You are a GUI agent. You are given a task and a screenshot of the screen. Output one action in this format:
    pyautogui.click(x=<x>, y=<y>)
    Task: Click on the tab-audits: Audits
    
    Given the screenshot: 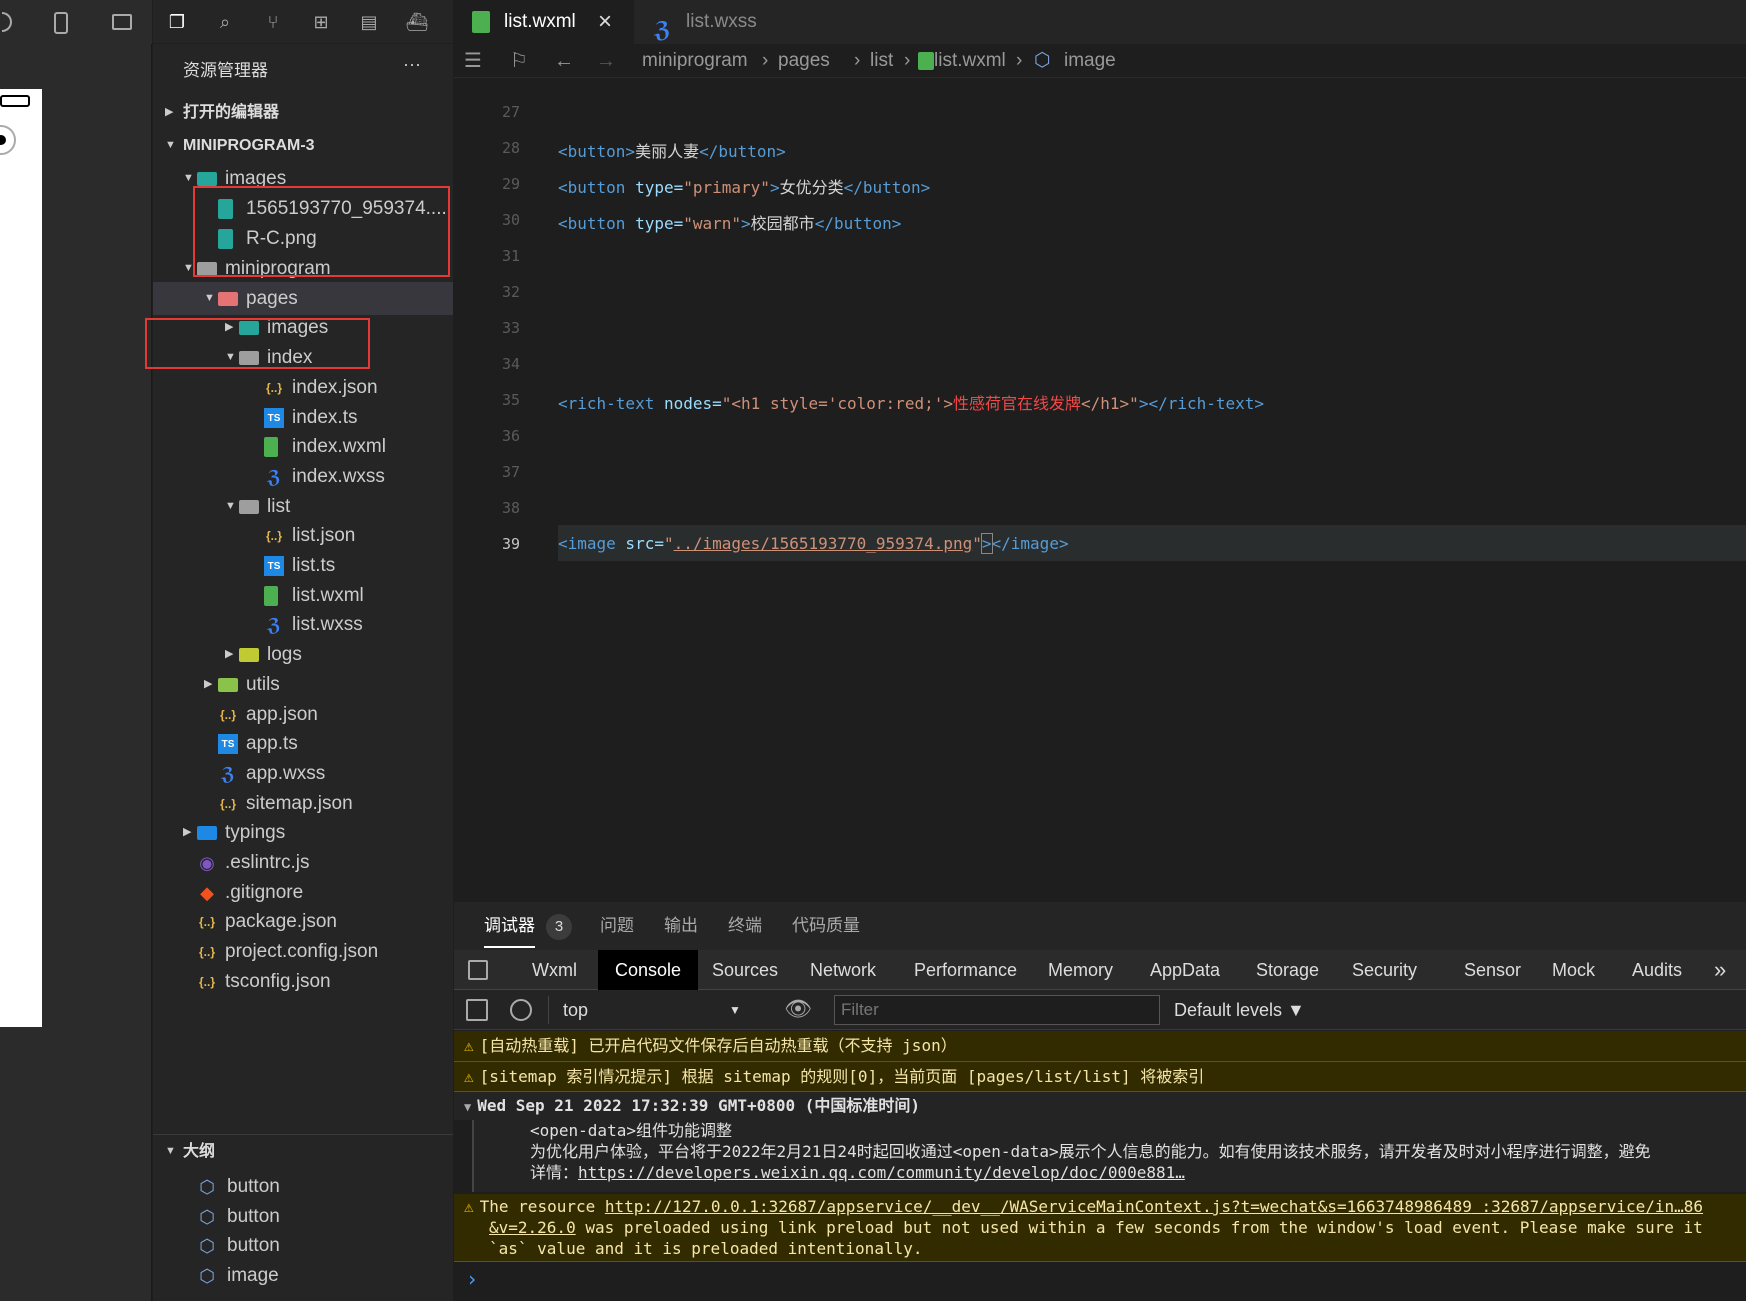 What is the action you would take?
    pyautogui.click(x=1657, y=970)
    